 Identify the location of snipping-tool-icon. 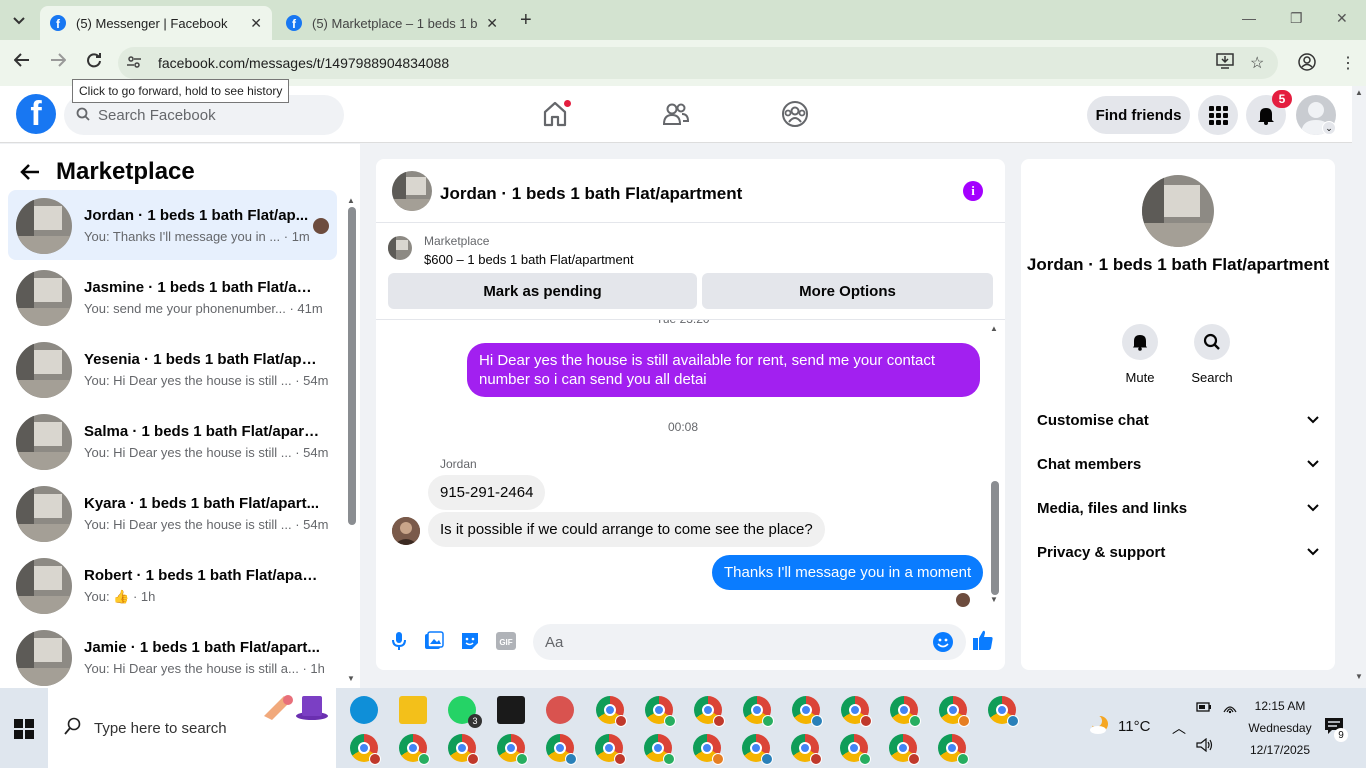
(560, 710).